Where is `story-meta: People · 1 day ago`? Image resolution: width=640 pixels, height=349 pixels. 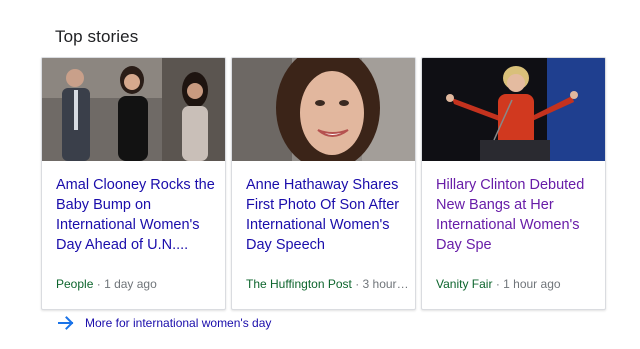
story-meta: People · 1 day ago is located at coordinates (139, 284).